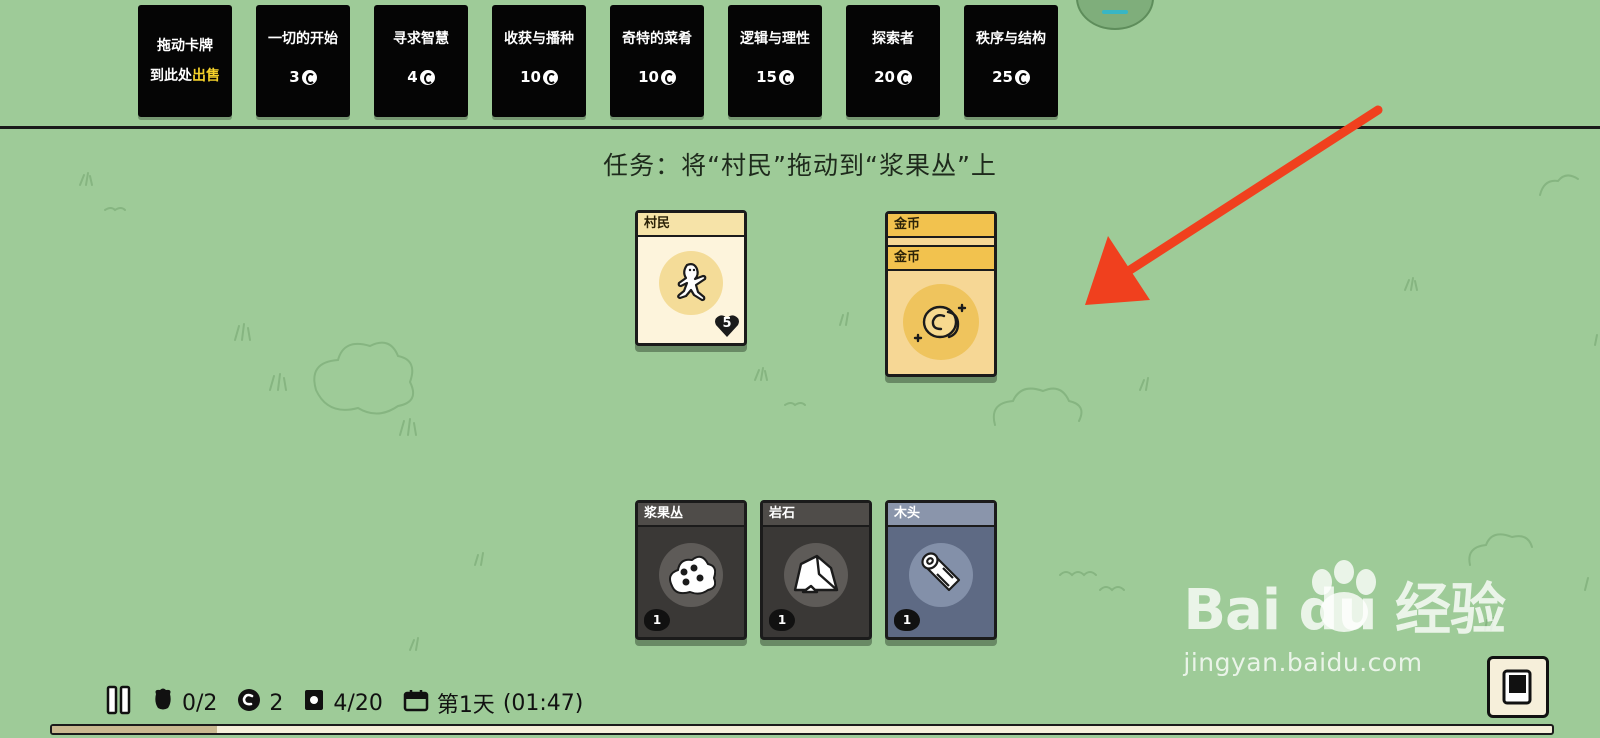 This screenshot has height=738, width=1600. What do you see at coordinates (1011, 39) in the screenshot?
I see `pack-name: 秩序与结构` at bounding box center [1011, 39].